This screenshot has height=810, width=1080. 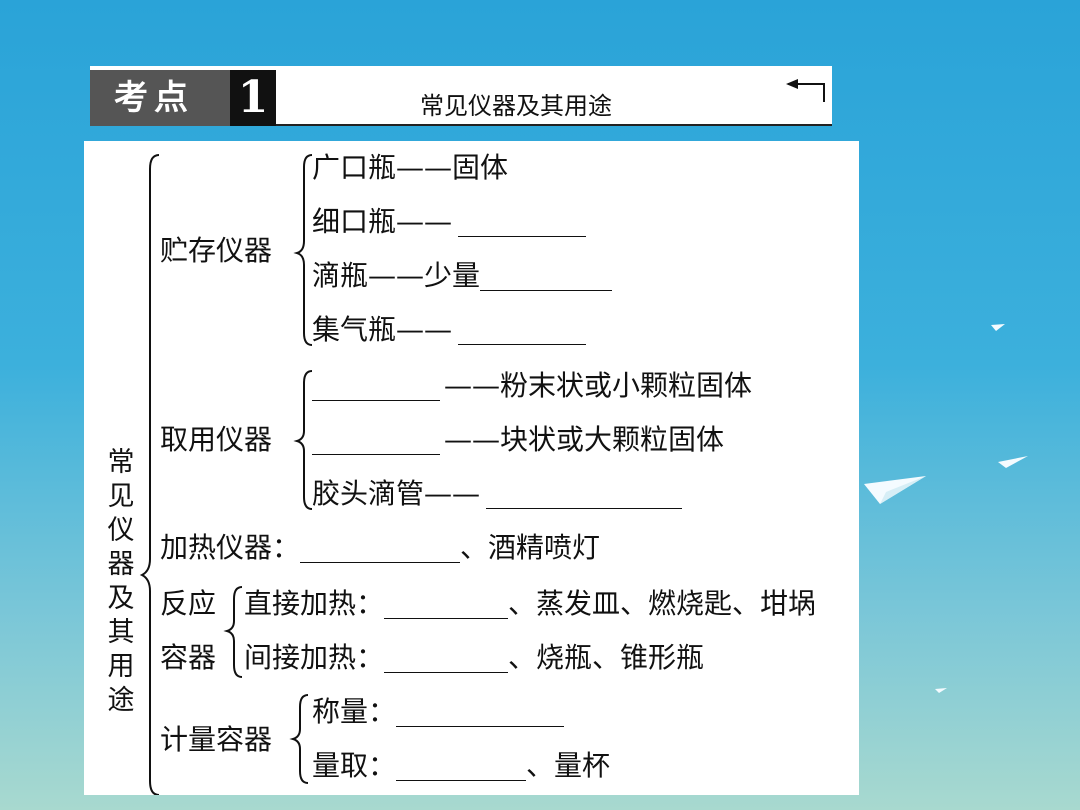 I want to click on back-arrow-icon, so click(x=806, y=91).